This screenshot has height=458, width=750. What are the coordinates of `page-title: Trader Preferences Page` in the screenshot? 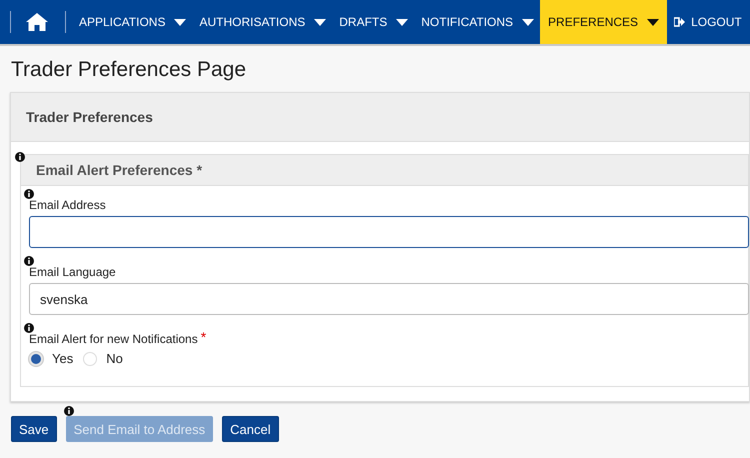 It's located at (129, 70).